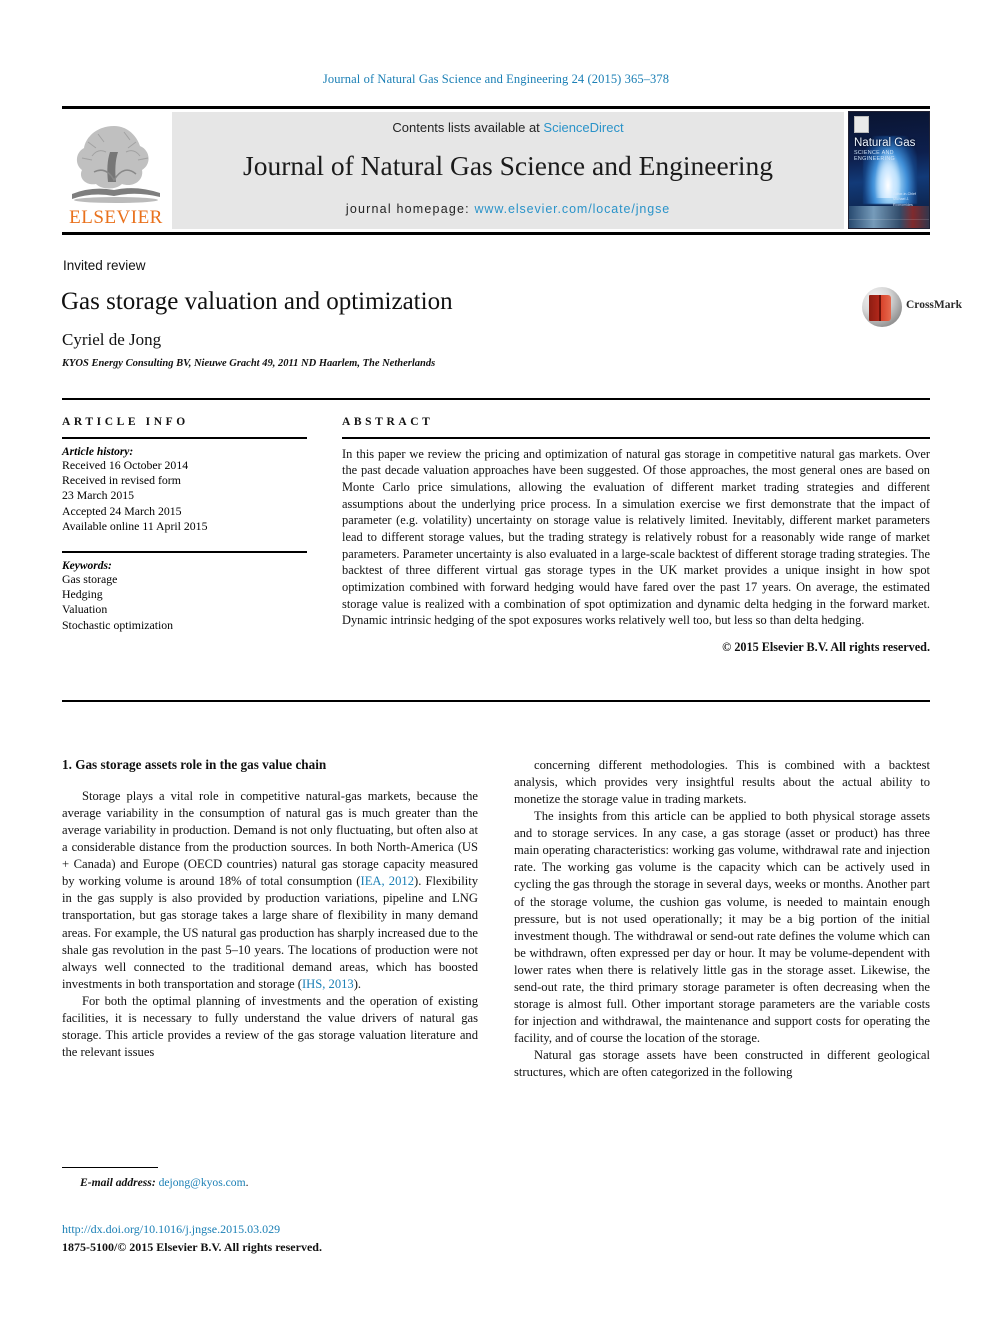 Image resolution: width=992 pixels, height=1323 pixels. Describe the element at coordinates (875, 156) in the screenshot. I see `cover-subtitle: SCIENCE AND ENGINEERING` at that location.